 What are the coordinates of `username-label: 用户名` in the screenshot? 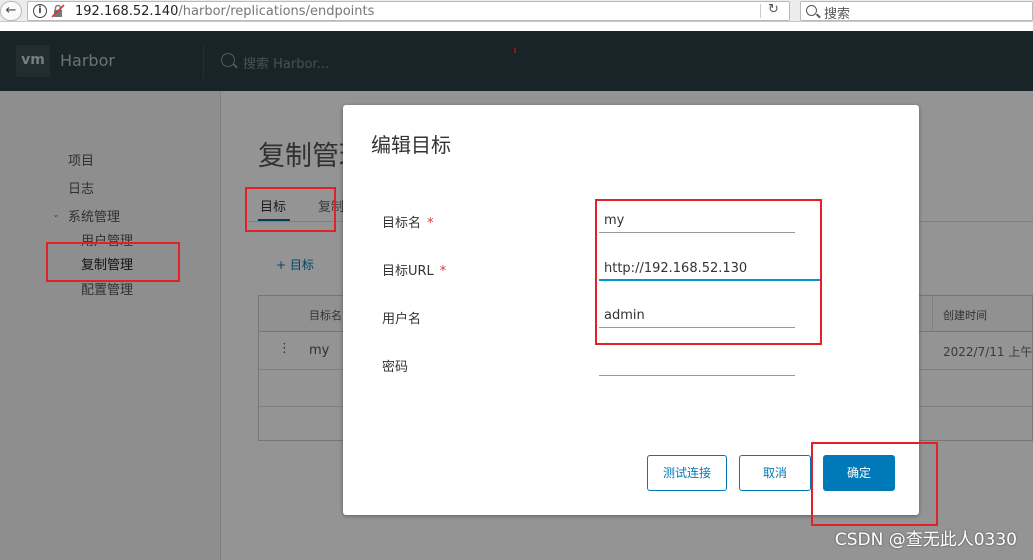 It's located at (402, 319).